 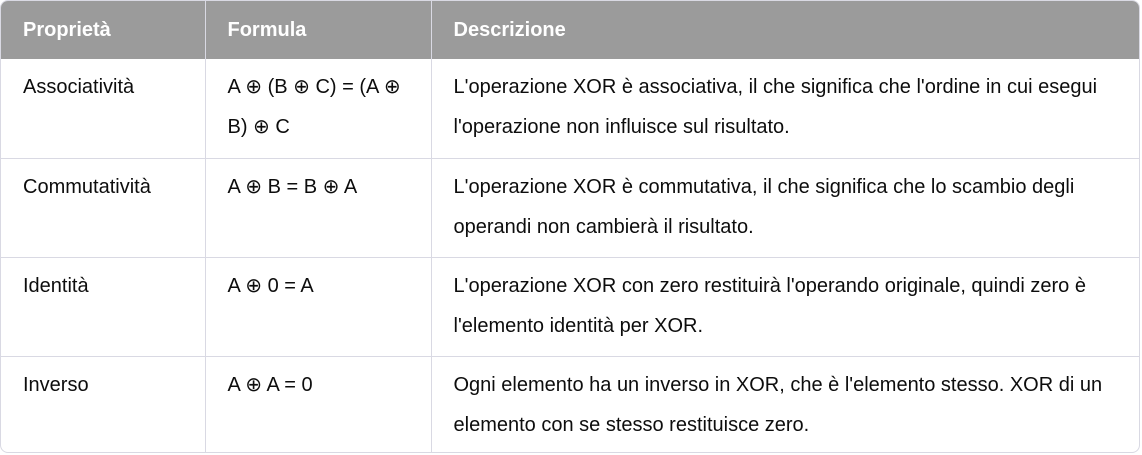 I want to click on header-property: Proprietà, so click(x=103, y=30).